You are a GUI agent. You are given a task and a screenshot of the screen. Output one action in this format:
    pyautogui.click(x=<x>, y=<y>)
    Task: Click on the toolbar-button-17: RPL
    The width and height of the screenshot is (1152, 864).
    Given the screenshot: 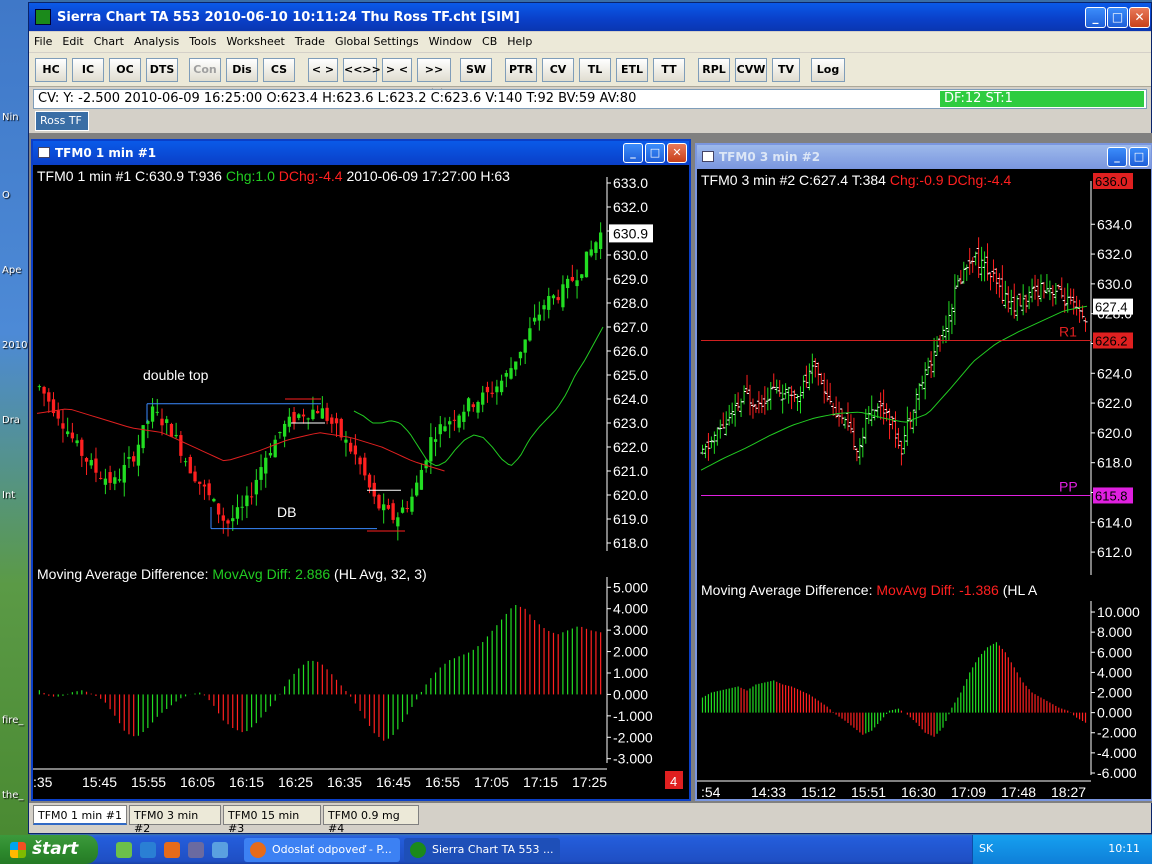 What is the action you would take?
    pyautogui.click(x=714, y=70)
    